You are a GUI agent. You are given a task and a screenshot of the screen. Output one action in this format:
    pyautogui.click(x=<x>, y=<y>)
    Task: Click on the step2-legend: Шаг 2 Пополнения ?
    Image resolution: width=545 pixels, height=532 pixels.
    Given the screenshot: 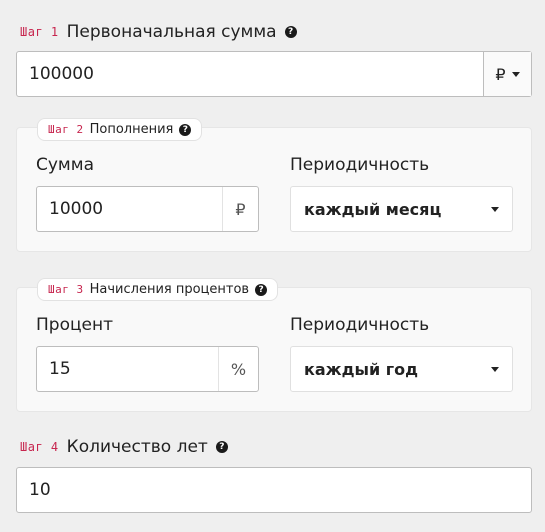 What is the action you would take?
    pyautogui.click(x=120, y=129)
    